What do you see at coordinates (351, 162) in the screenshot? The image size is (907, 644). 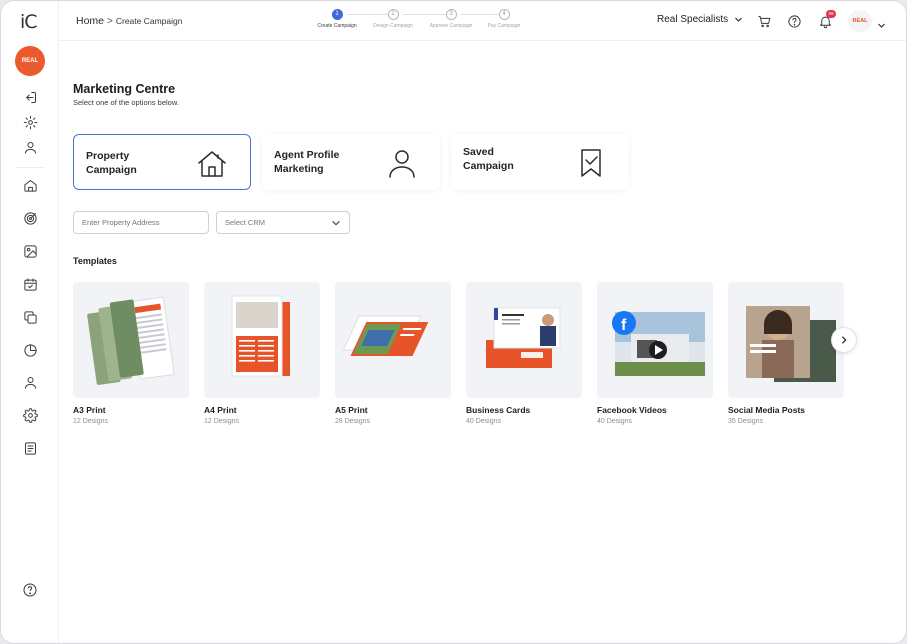 I see `agent-profile-marketing-card: Agent Profile Marketing` at bounding box center [351, 162].